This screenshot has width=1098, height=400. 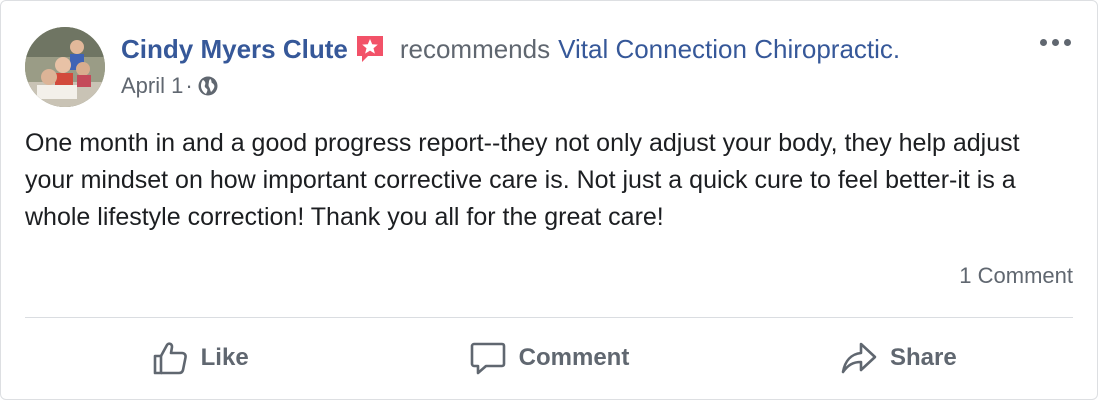 I want to click on share-button: Share, so click(x=898, y=358).